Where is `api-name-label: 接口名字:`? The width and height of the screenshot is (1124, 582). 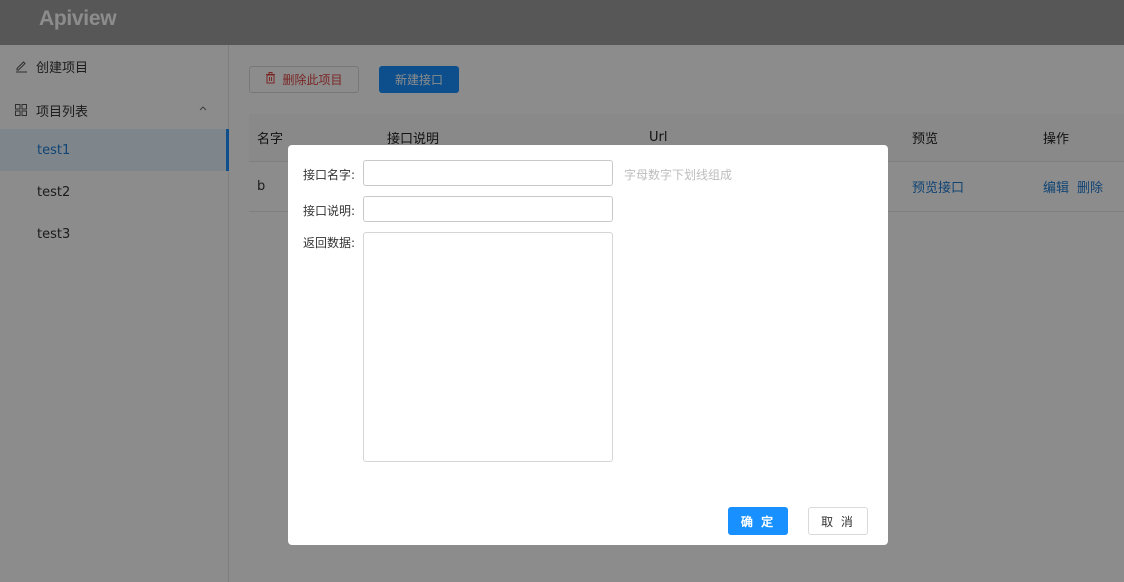
api-name-label: 接口名字: is located at coordinates (329, 175).